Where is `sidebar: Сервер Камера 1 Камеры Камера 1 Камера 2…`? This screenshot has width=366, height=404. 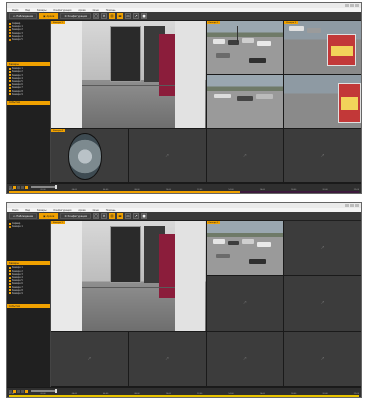
sidebar: Сервер Камера 1 Камеры Камера 1 Камера 2… is located at coordinates (29, 304).